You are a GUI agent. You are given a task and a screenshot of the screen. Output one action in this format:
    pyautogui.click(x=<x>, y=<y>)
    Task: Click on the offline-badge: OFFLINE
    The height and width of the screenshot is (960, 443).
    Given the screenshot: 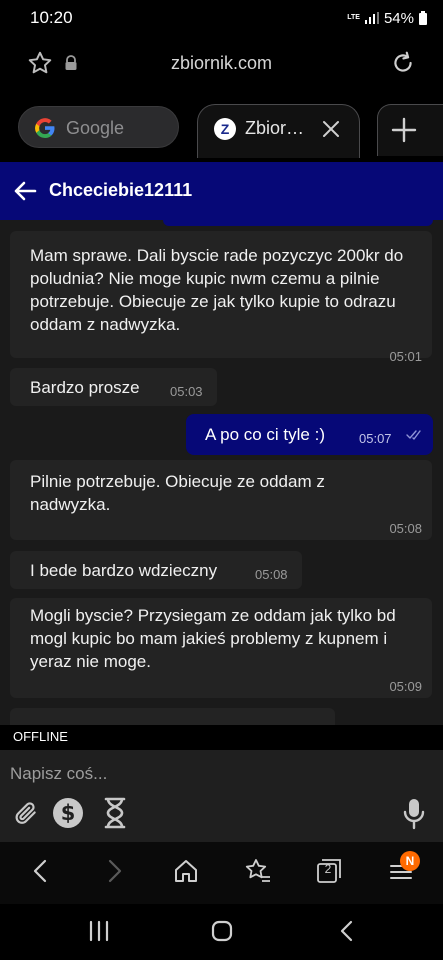 What is the action you would take?
    pyautogui.click(x=40, y=737)
    